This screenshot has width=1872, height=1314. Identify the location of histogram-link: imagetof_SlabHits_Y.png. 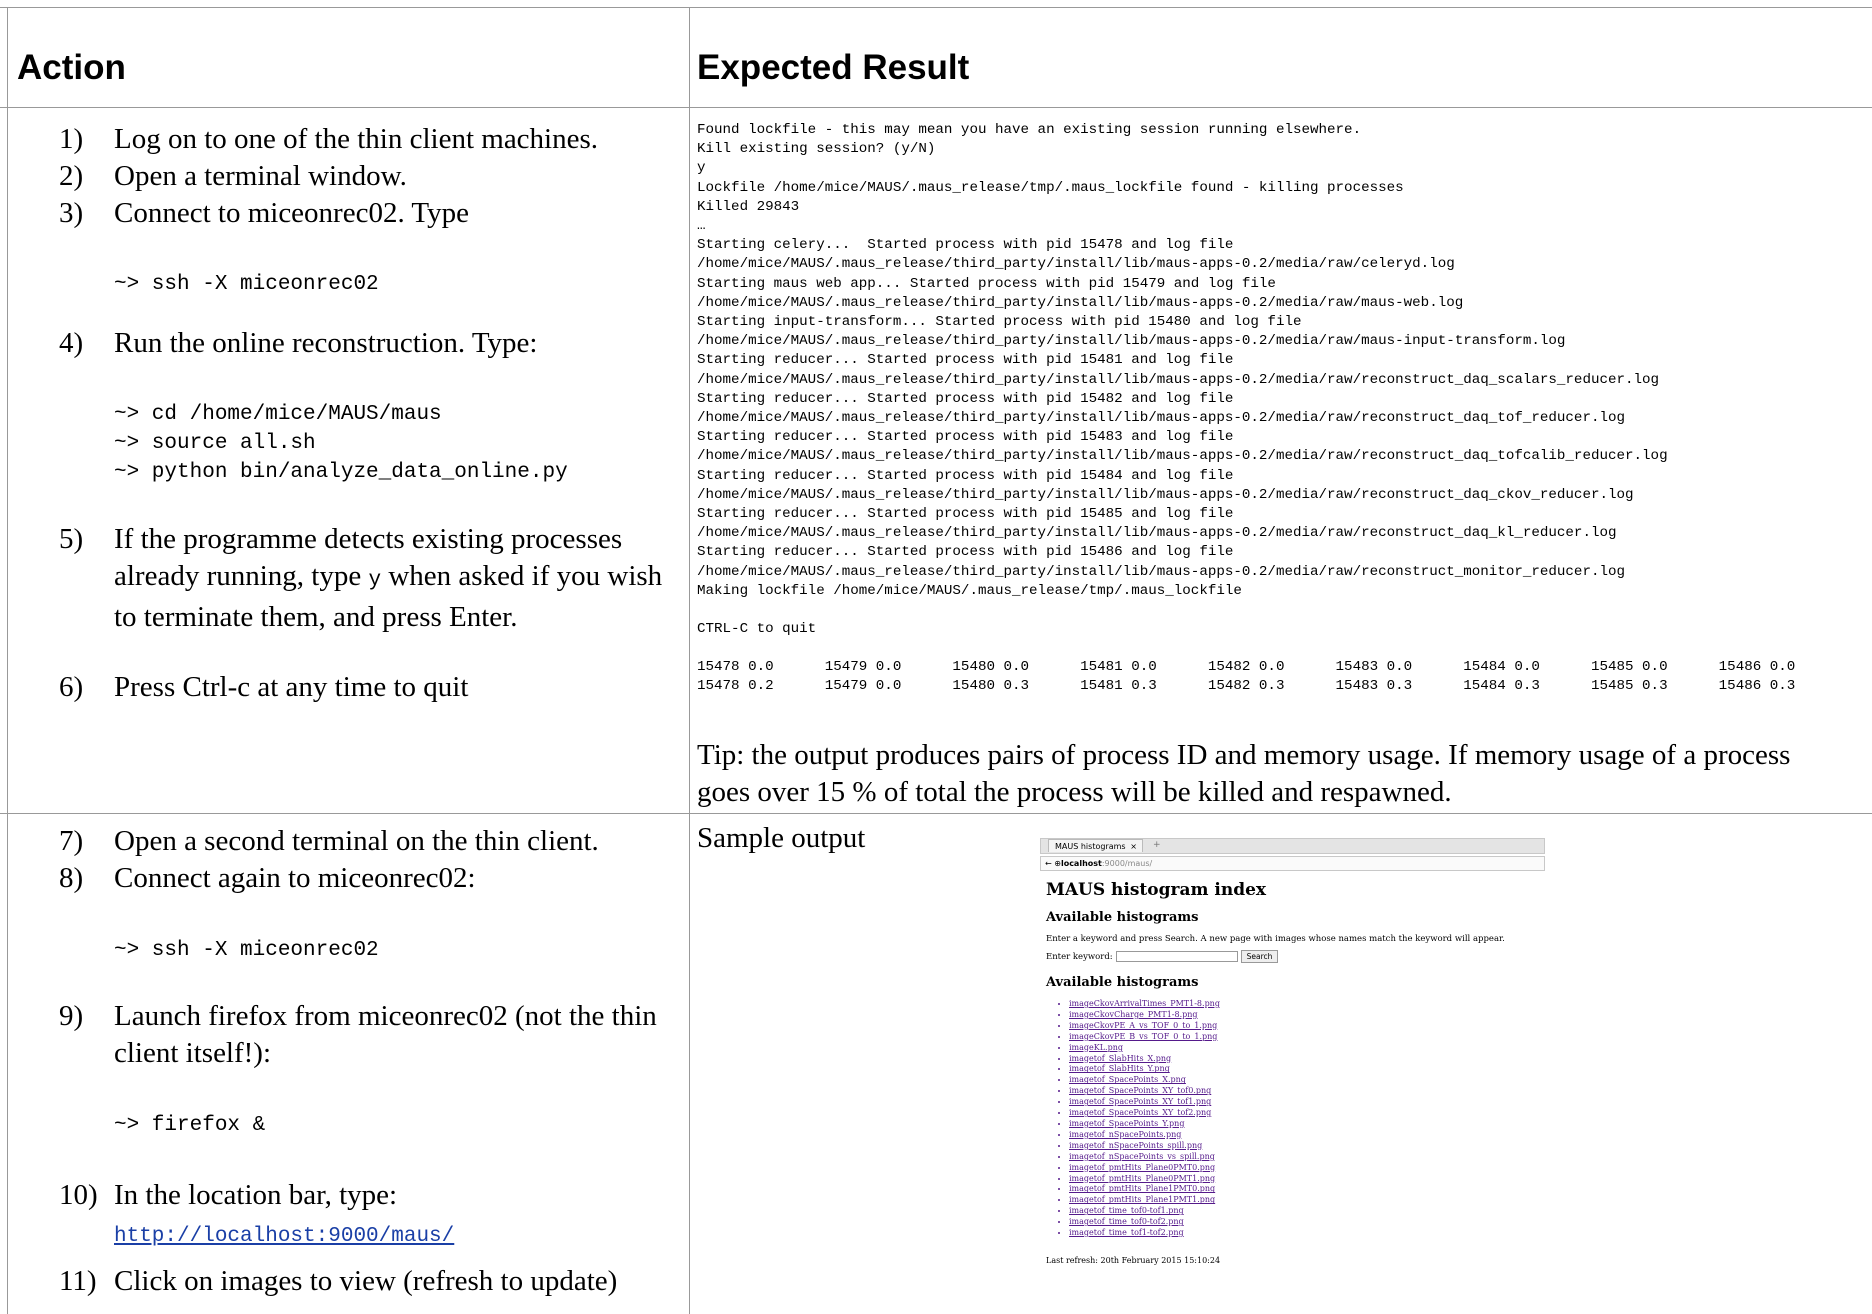
(1119, 1068).